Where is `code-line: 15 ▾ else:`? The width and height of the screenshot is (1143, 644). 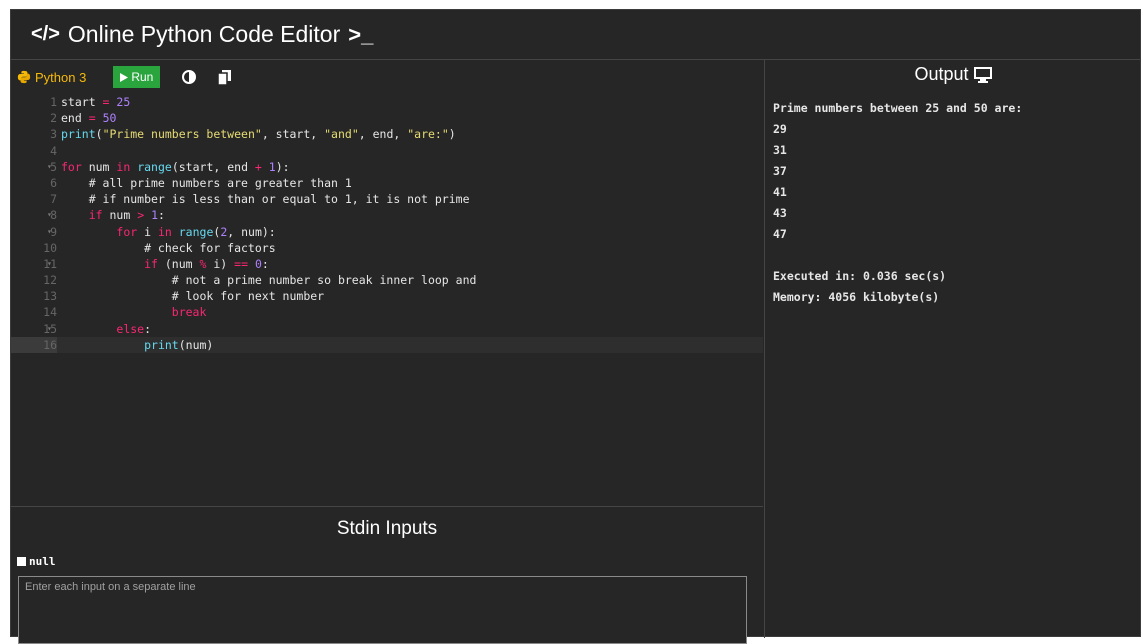 code-line: 15 ▾ else: is located at coordinates (387, 329).